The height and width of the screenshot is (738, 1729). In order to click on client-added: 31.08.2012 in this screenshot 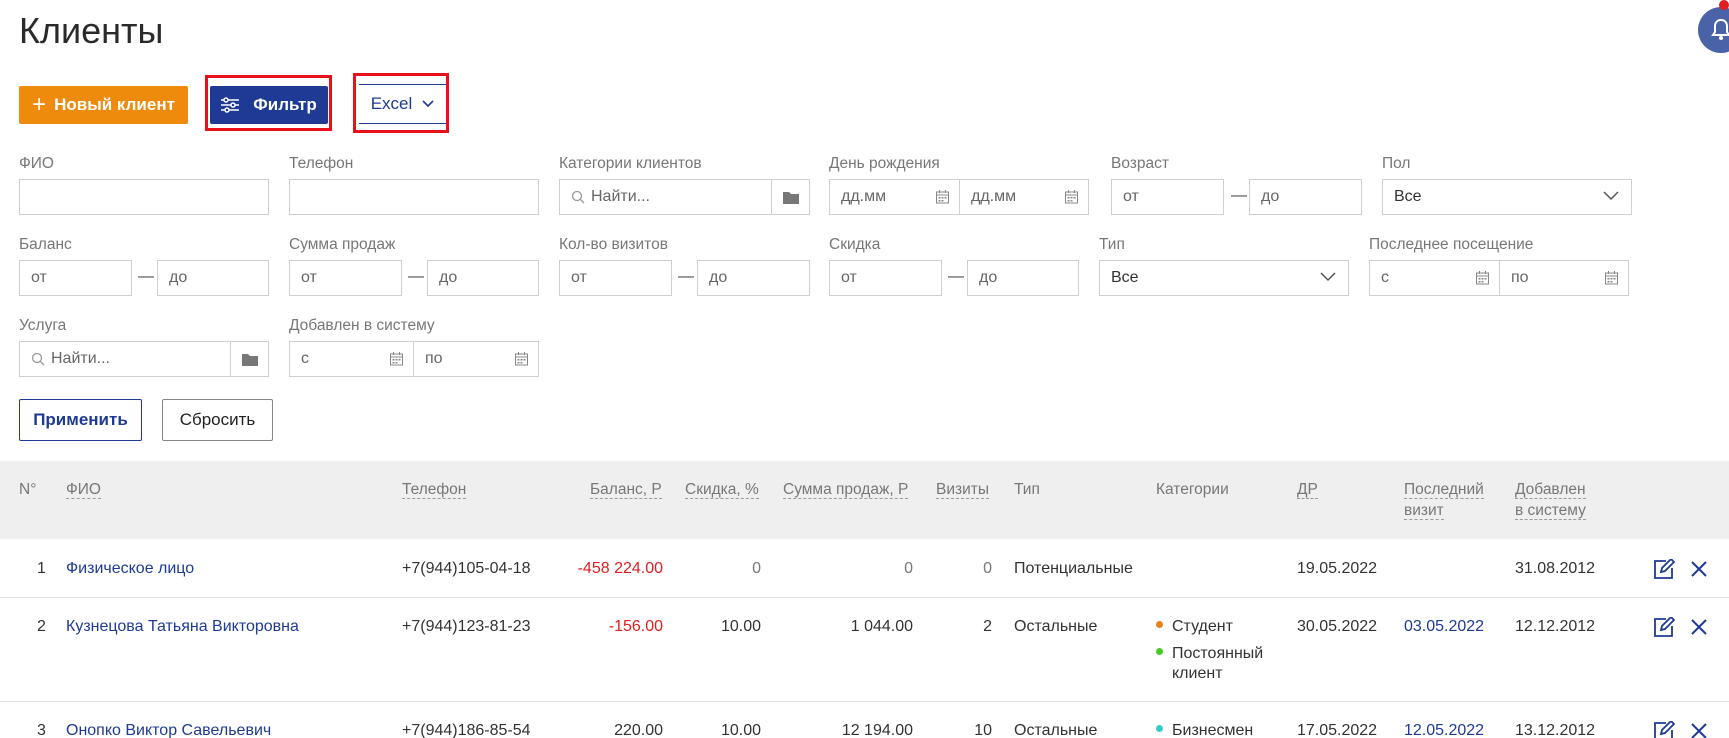, I will do `click(1555, 568)`.